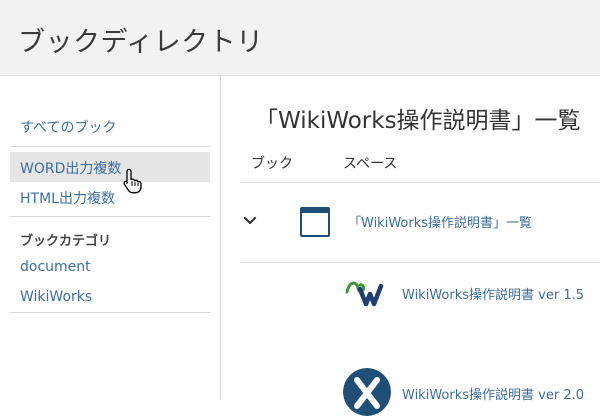 The width and height of the screenshot is (600, 416). Describe the element at coordinates (66, 241) in the screenshot. I see `sidebar-category-heading: ブックカテゴリ` at that location.